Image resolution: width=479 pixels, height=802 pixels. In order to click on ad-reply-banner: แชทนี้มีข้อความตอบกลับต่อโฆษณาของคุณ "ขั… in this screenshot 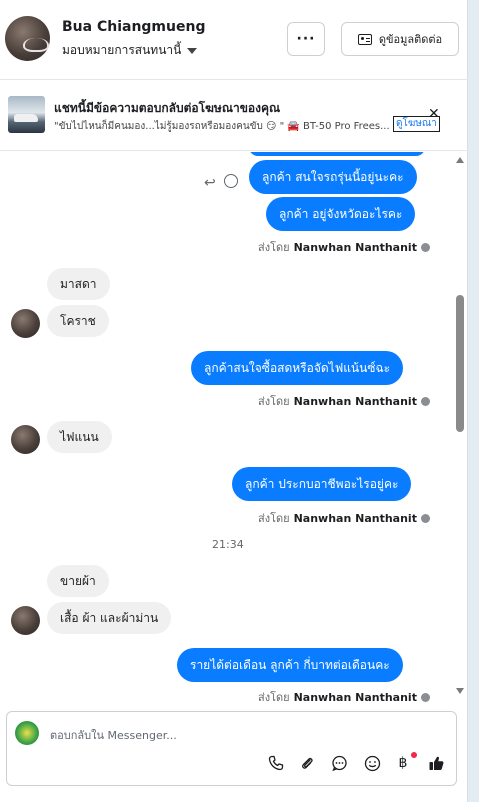, I will do `click(234, 116)`.